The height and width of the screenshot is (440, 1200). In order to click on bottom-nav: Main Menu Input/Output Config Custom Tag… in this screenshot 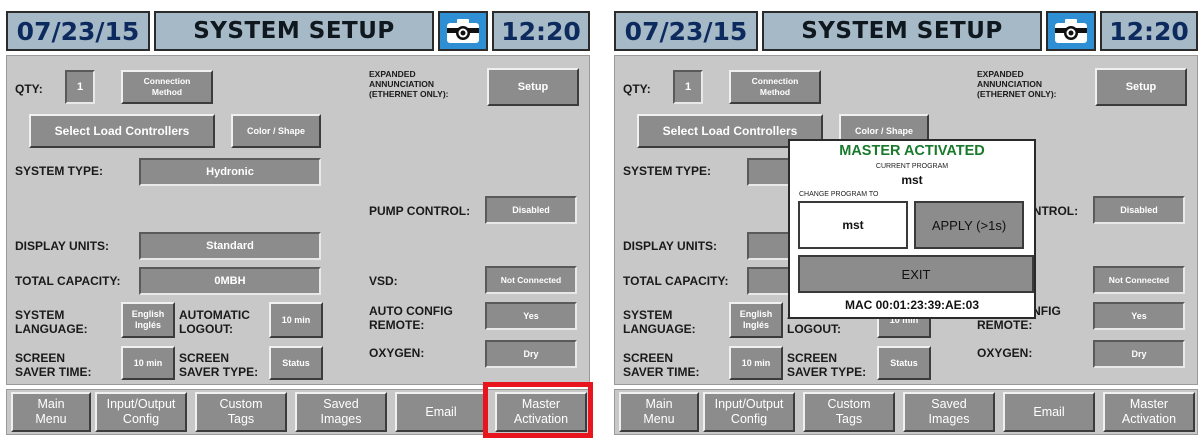, I will do `click(906, 412)`.